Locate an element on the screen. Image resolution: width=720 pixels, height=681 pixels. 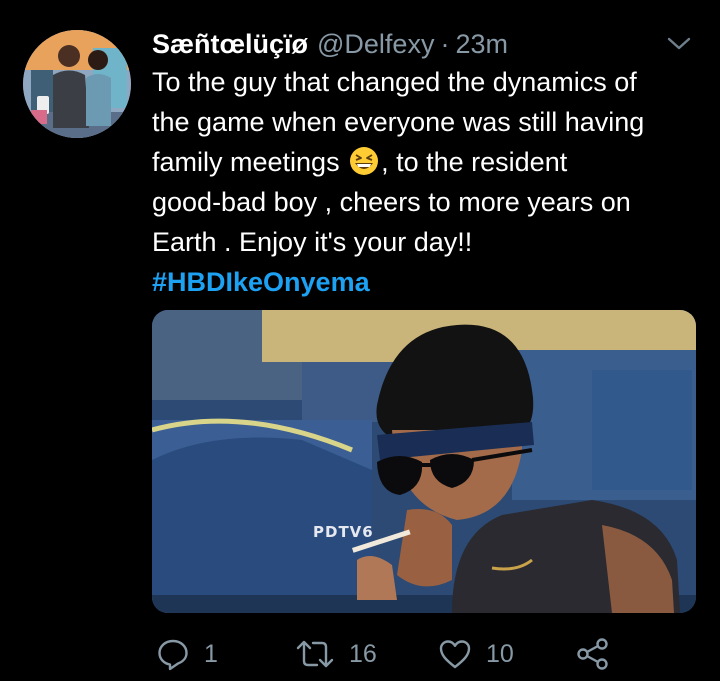
share-button is located at coordinates (593, 654).